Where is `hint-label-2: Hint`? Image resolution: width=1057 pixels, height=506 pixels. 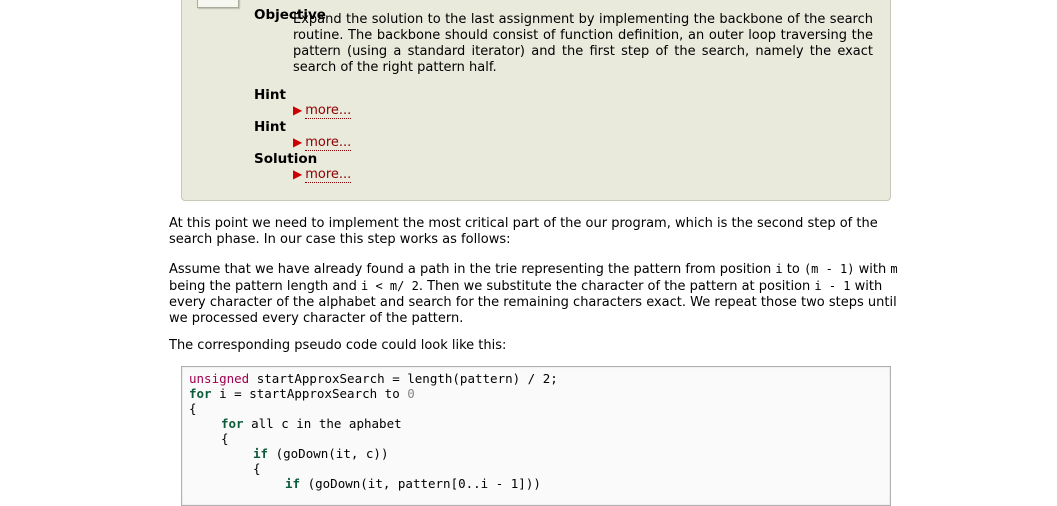 hint-label-2: Hint is located at coordinates (270, 127).